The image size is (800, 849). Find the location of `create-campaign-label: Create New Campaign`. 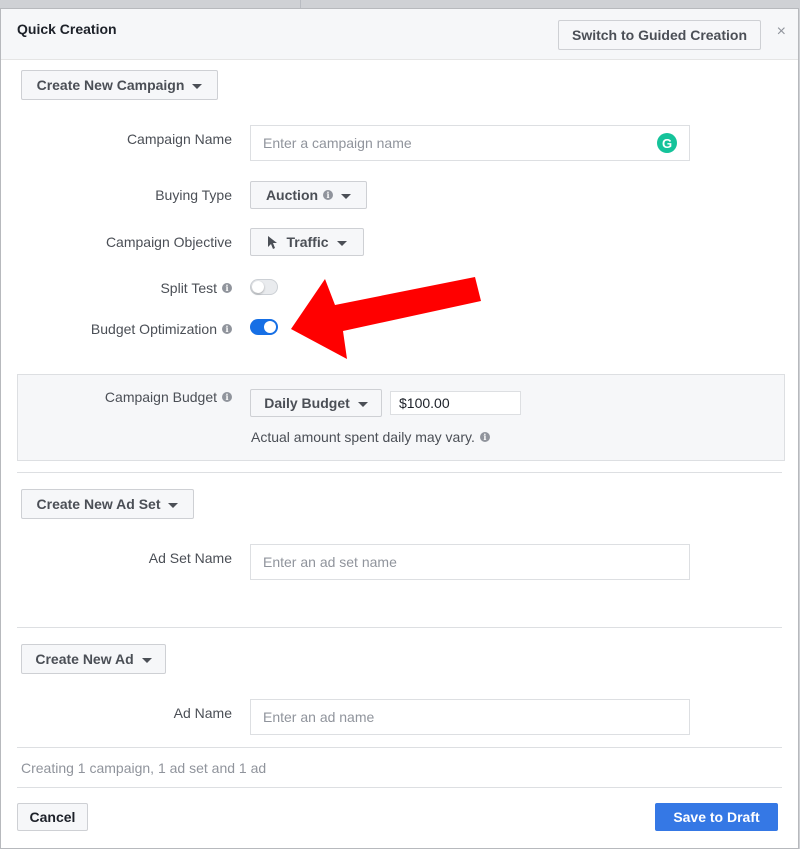

create-campaign-label: Create New Campaign is located at coordinates (110, 85).